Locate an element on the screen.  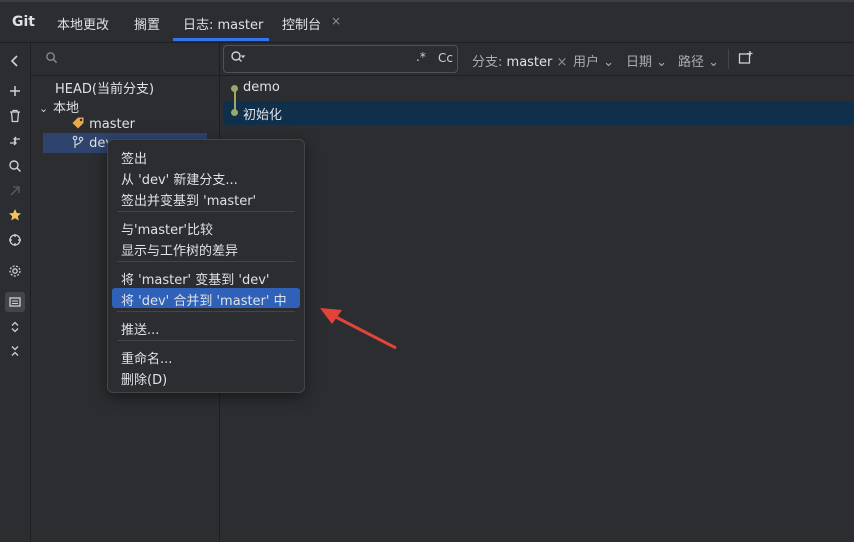
menu-item-checkout-rebase: 签出并变基到 'master' is located at coordinates (188, 199).